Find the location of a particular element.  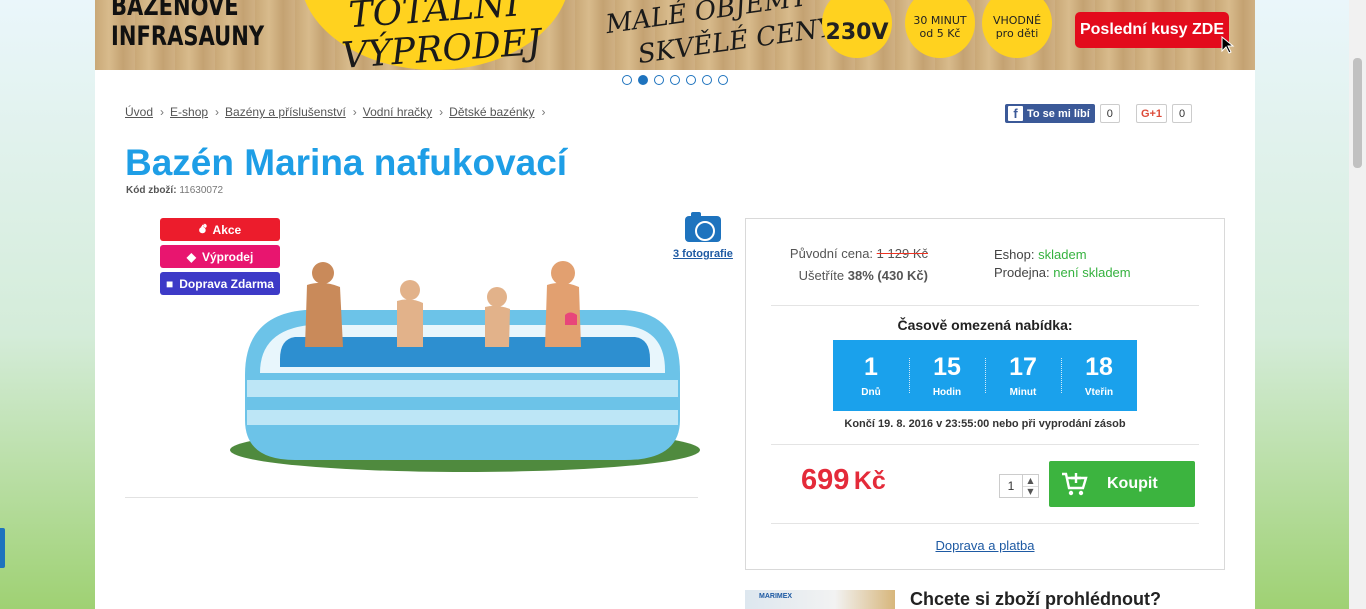

cart-icon is located at coordinates (1075, 484).